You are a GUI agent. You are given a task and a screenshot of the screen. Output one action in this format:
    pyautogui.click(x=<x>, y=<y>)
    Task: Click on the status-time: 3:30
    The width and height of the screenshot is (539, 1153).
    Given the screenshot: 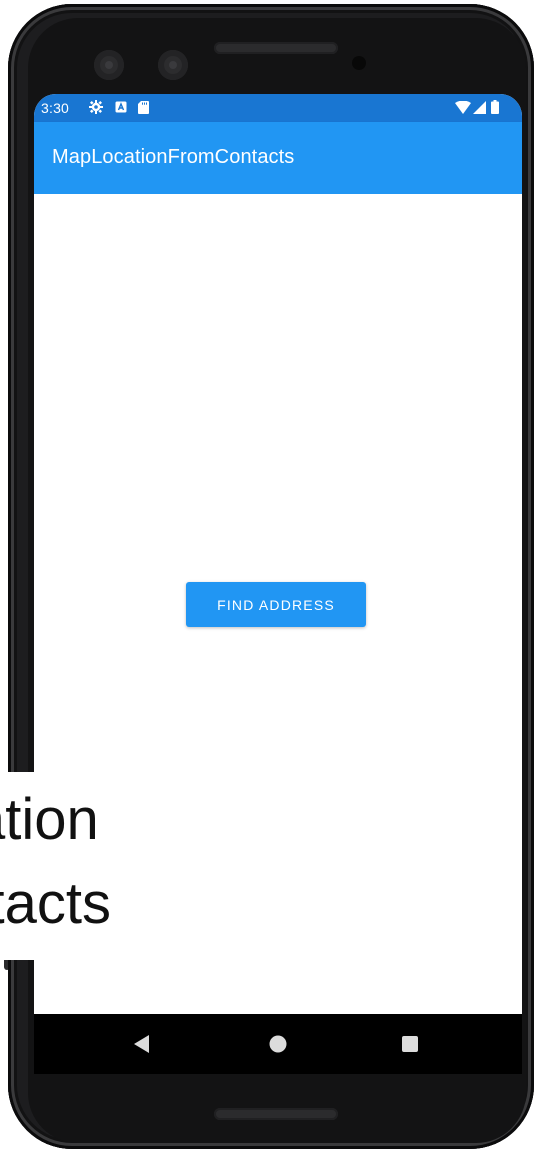 What is the action you would take?
    pyautogui.click(x=55, y=108)
    